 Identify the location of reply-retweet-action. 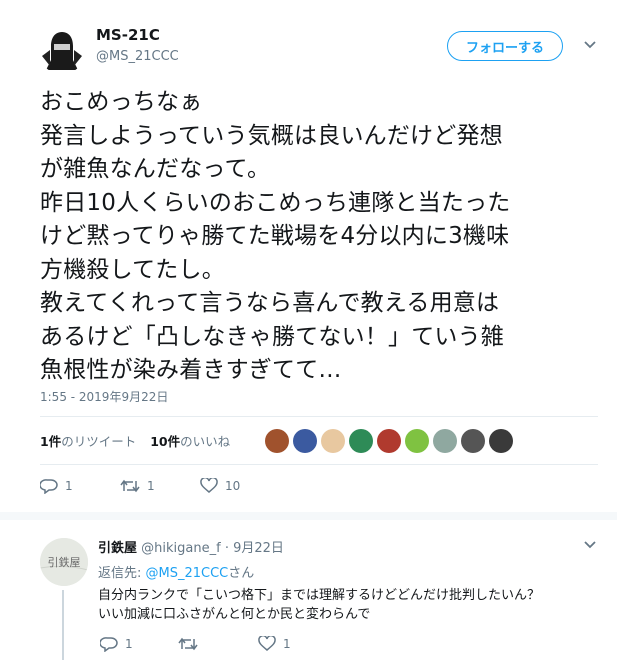
(191, 644).